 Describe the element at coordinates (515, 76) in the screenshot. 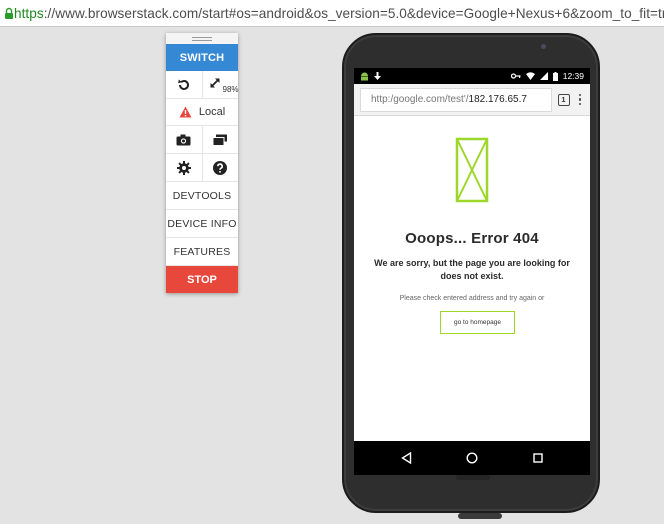

I see `key-icon` at that location.